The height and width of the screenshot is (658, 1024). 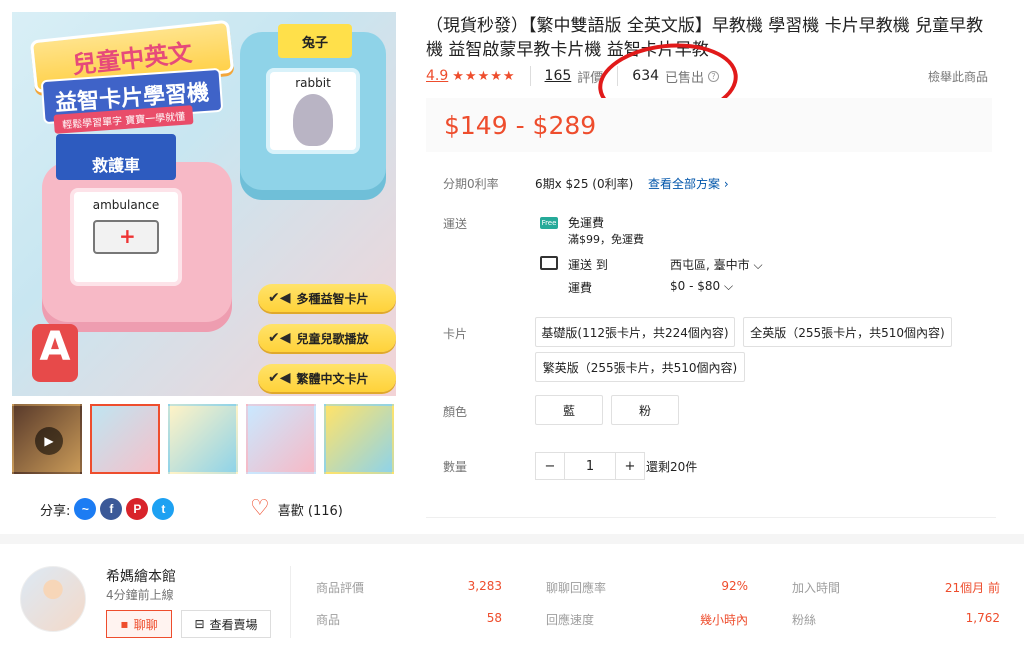 I want to click on blue-card-device: 兔子 rabbit, so click(x=313, y=112).